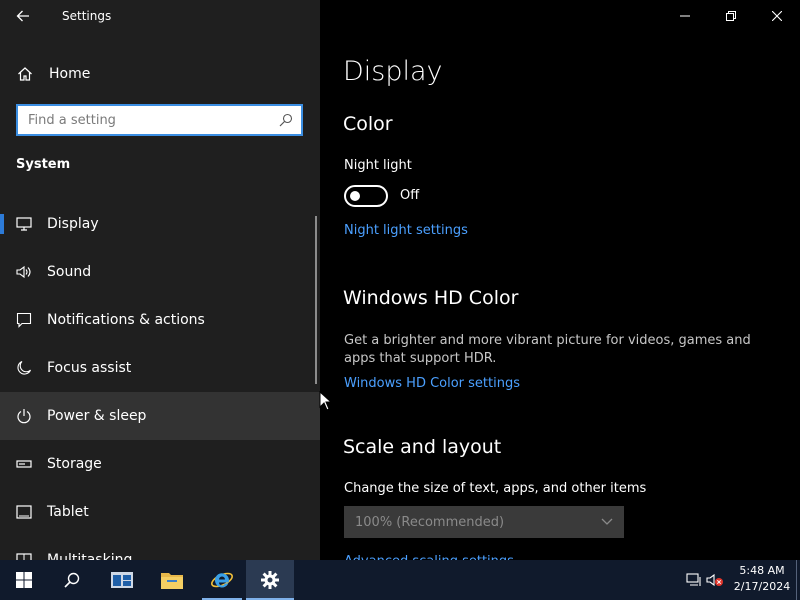 The width and height of the screenshot is (800, 600). I want to click on system-tray, so click(705, 580).